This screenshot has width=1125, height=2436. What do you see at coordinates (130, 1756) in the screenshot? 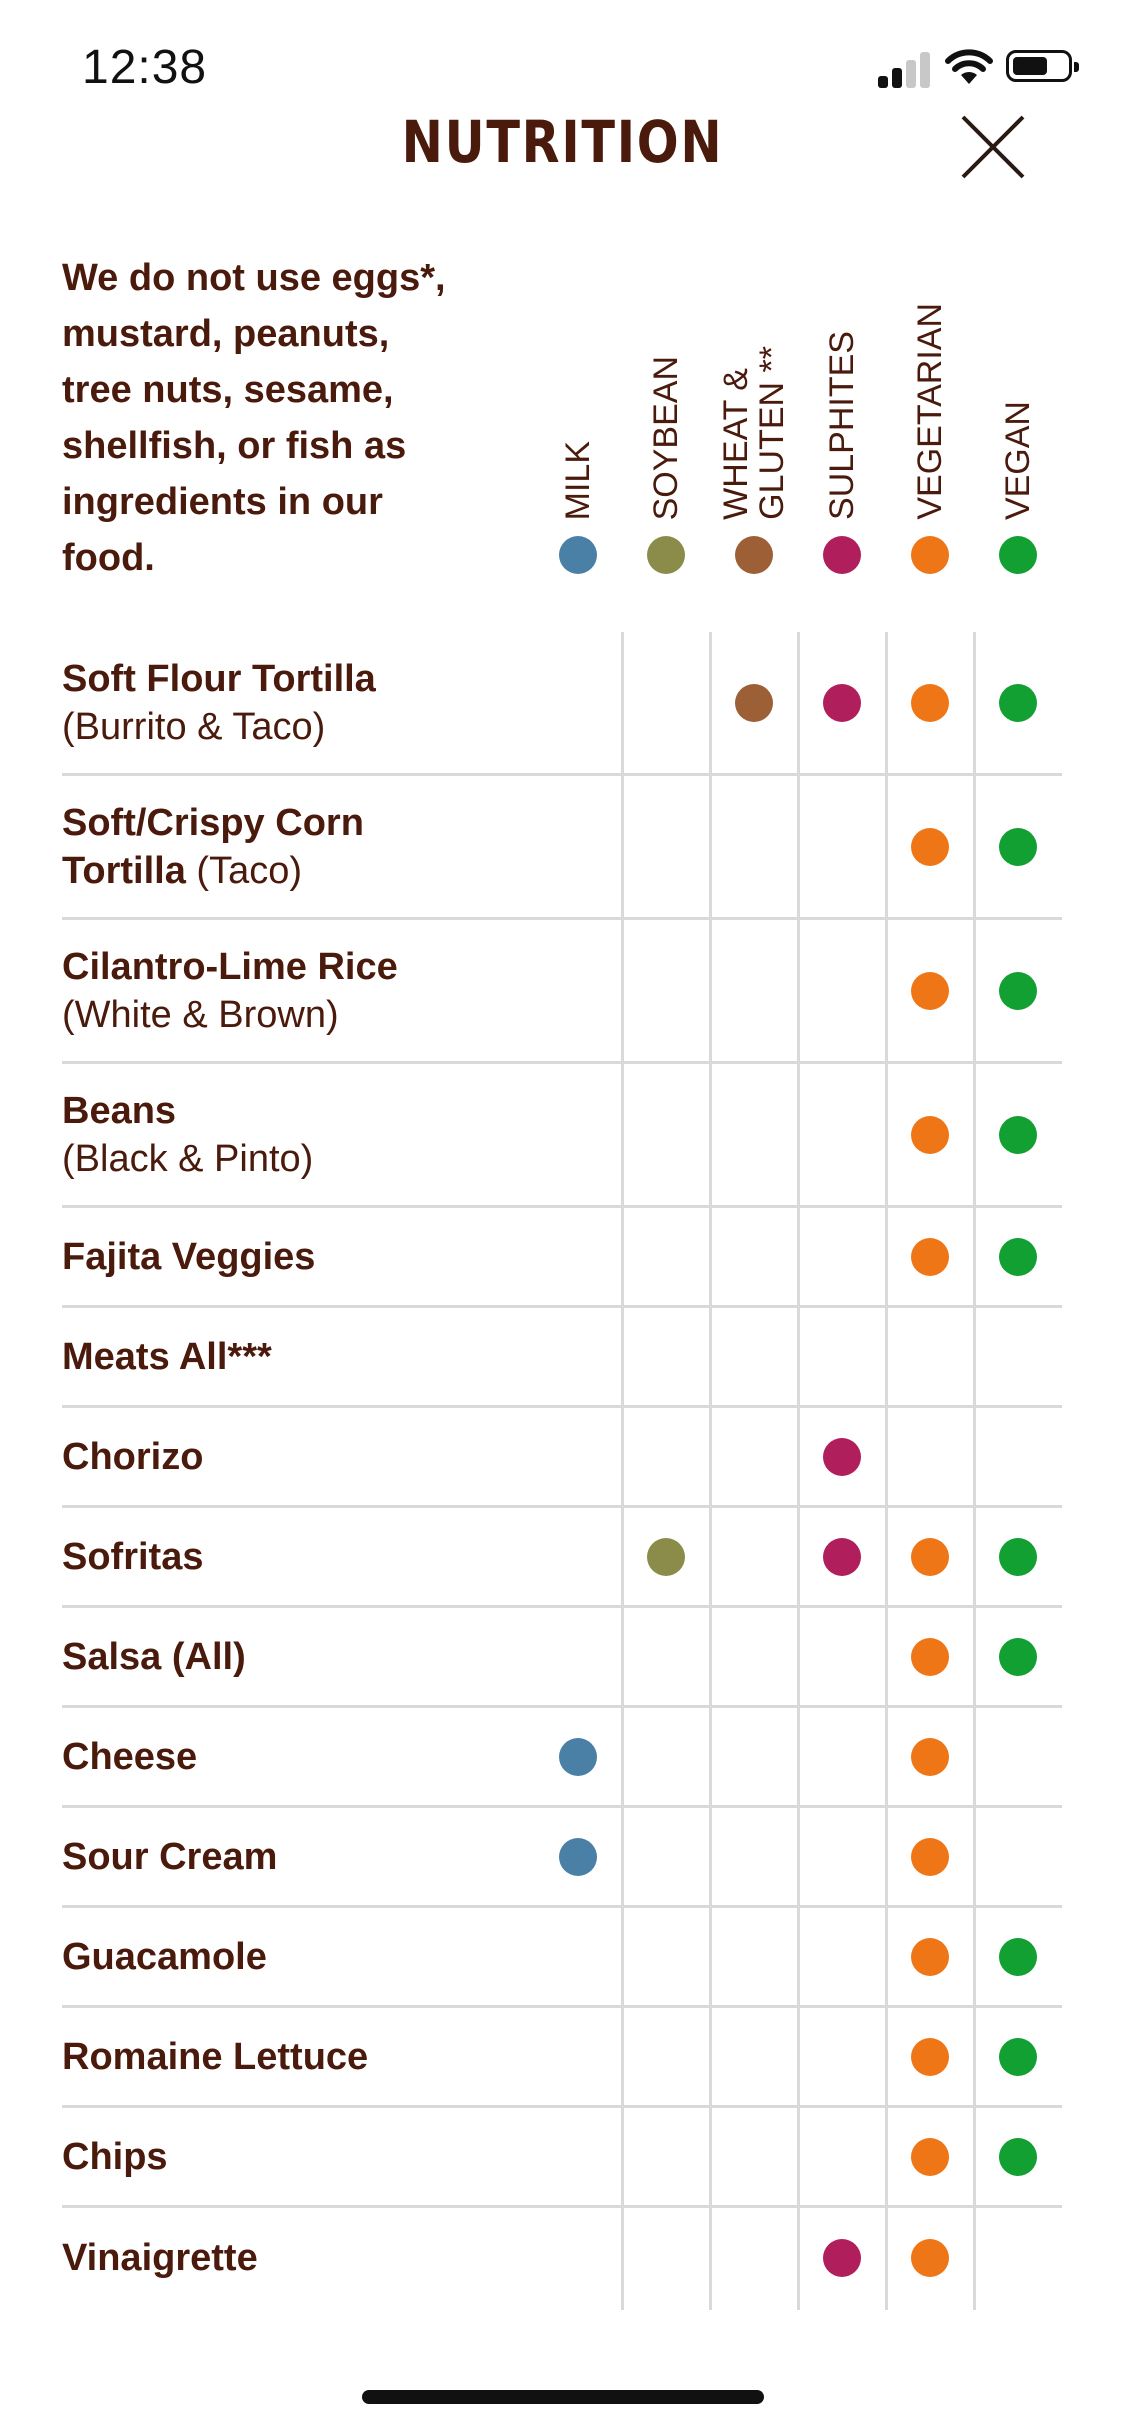
I see `item-name-bold: Cheese` at bounding box center [130, 1756].